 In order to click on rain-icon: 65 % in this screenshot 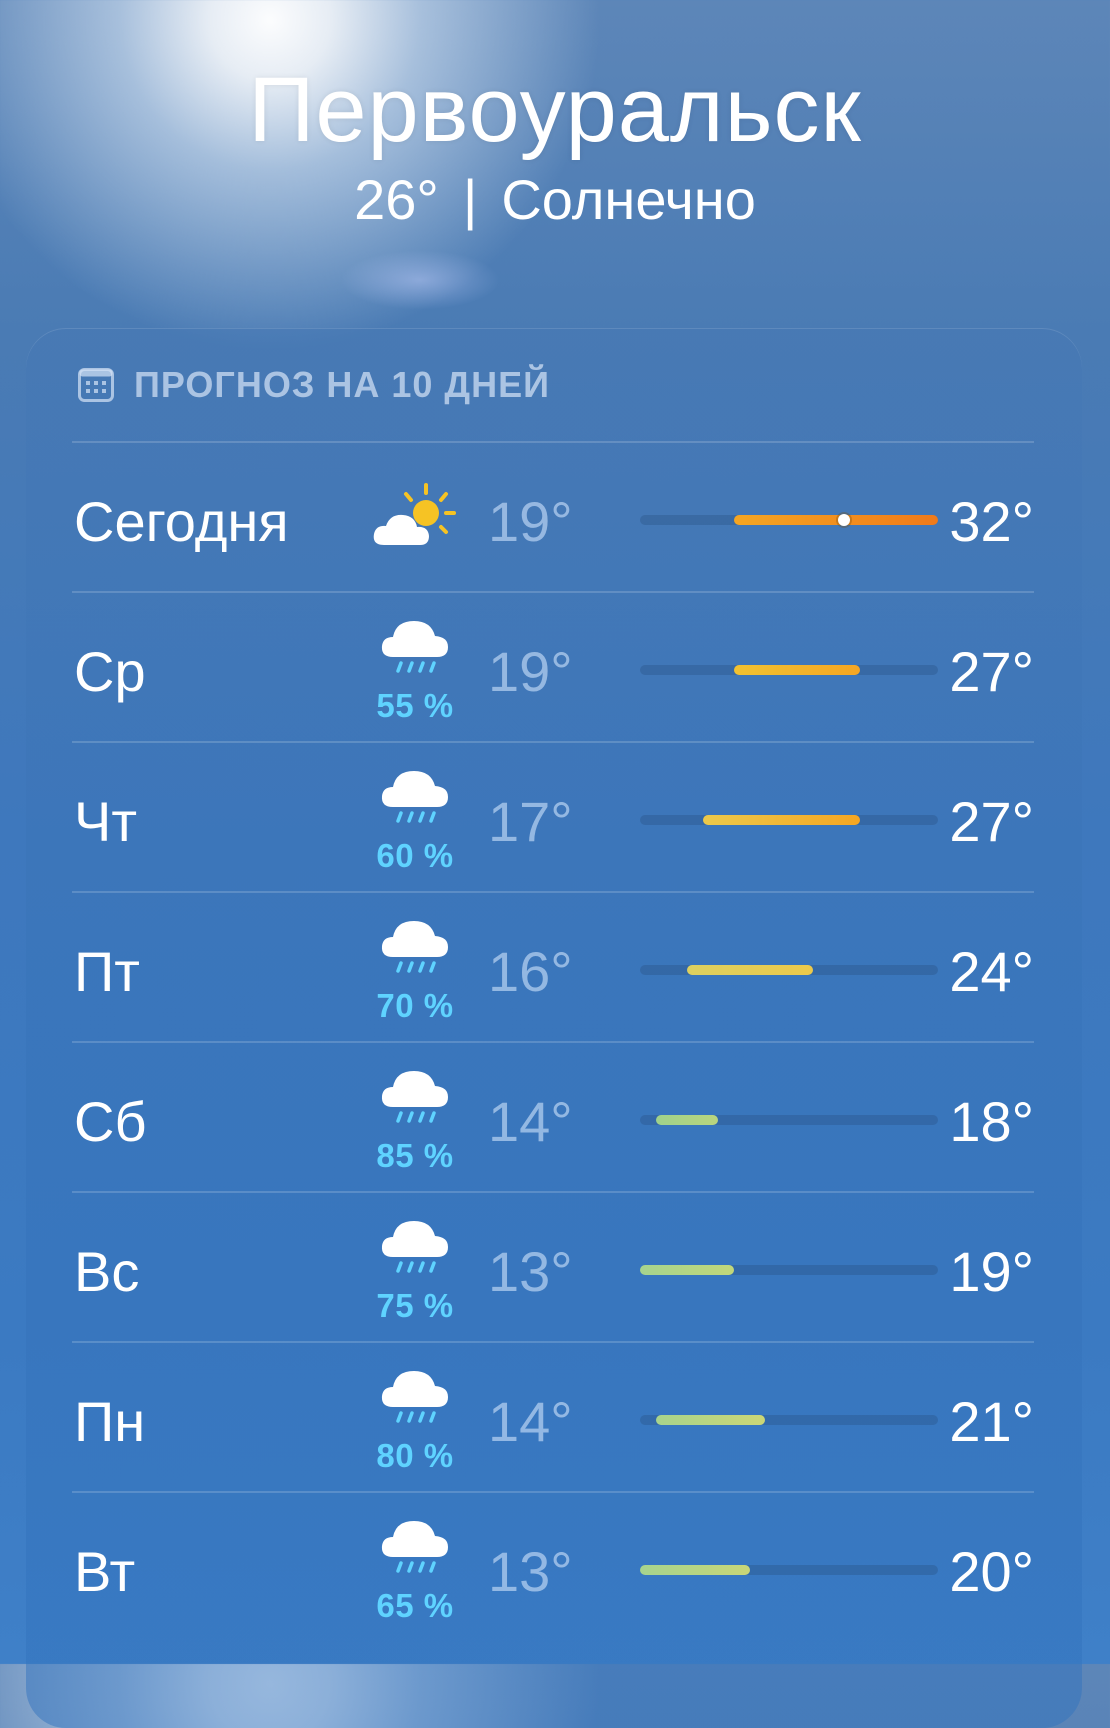, I will do `click(415, 1570)`.